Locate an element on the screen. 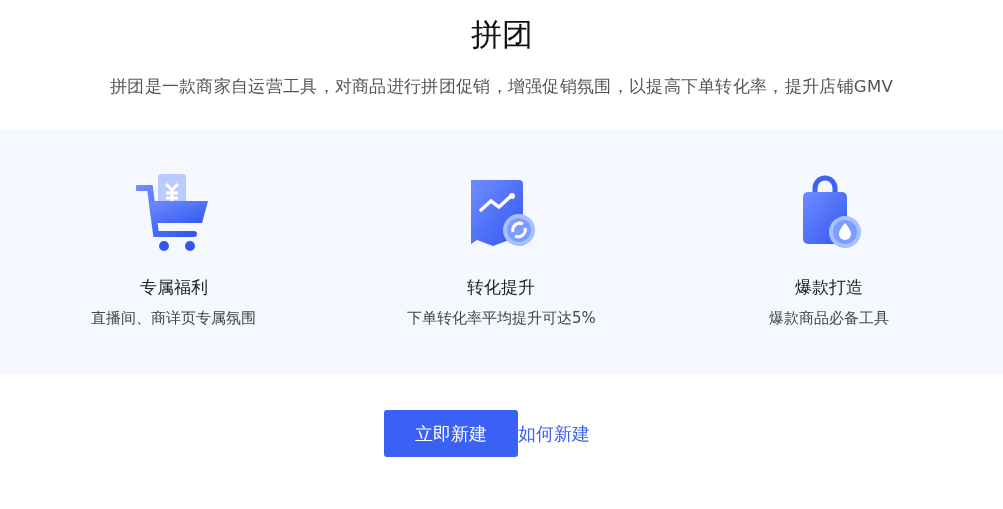  feature-title: 专属福利 is located at coordinates (173, 287).